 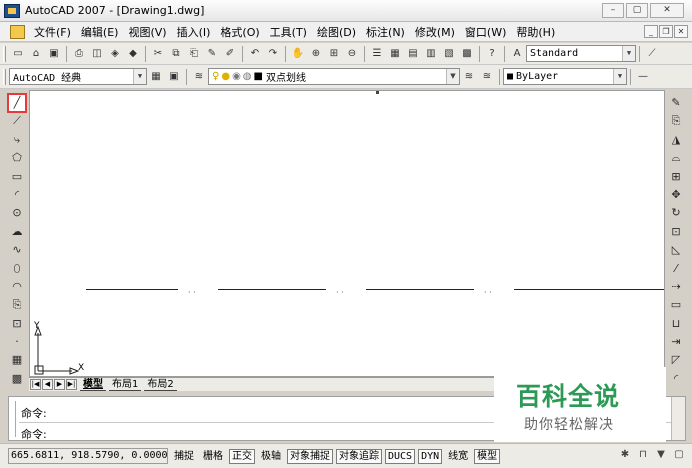 I want to click on tab-layout1: 布局1, so click(x=125, y=385).